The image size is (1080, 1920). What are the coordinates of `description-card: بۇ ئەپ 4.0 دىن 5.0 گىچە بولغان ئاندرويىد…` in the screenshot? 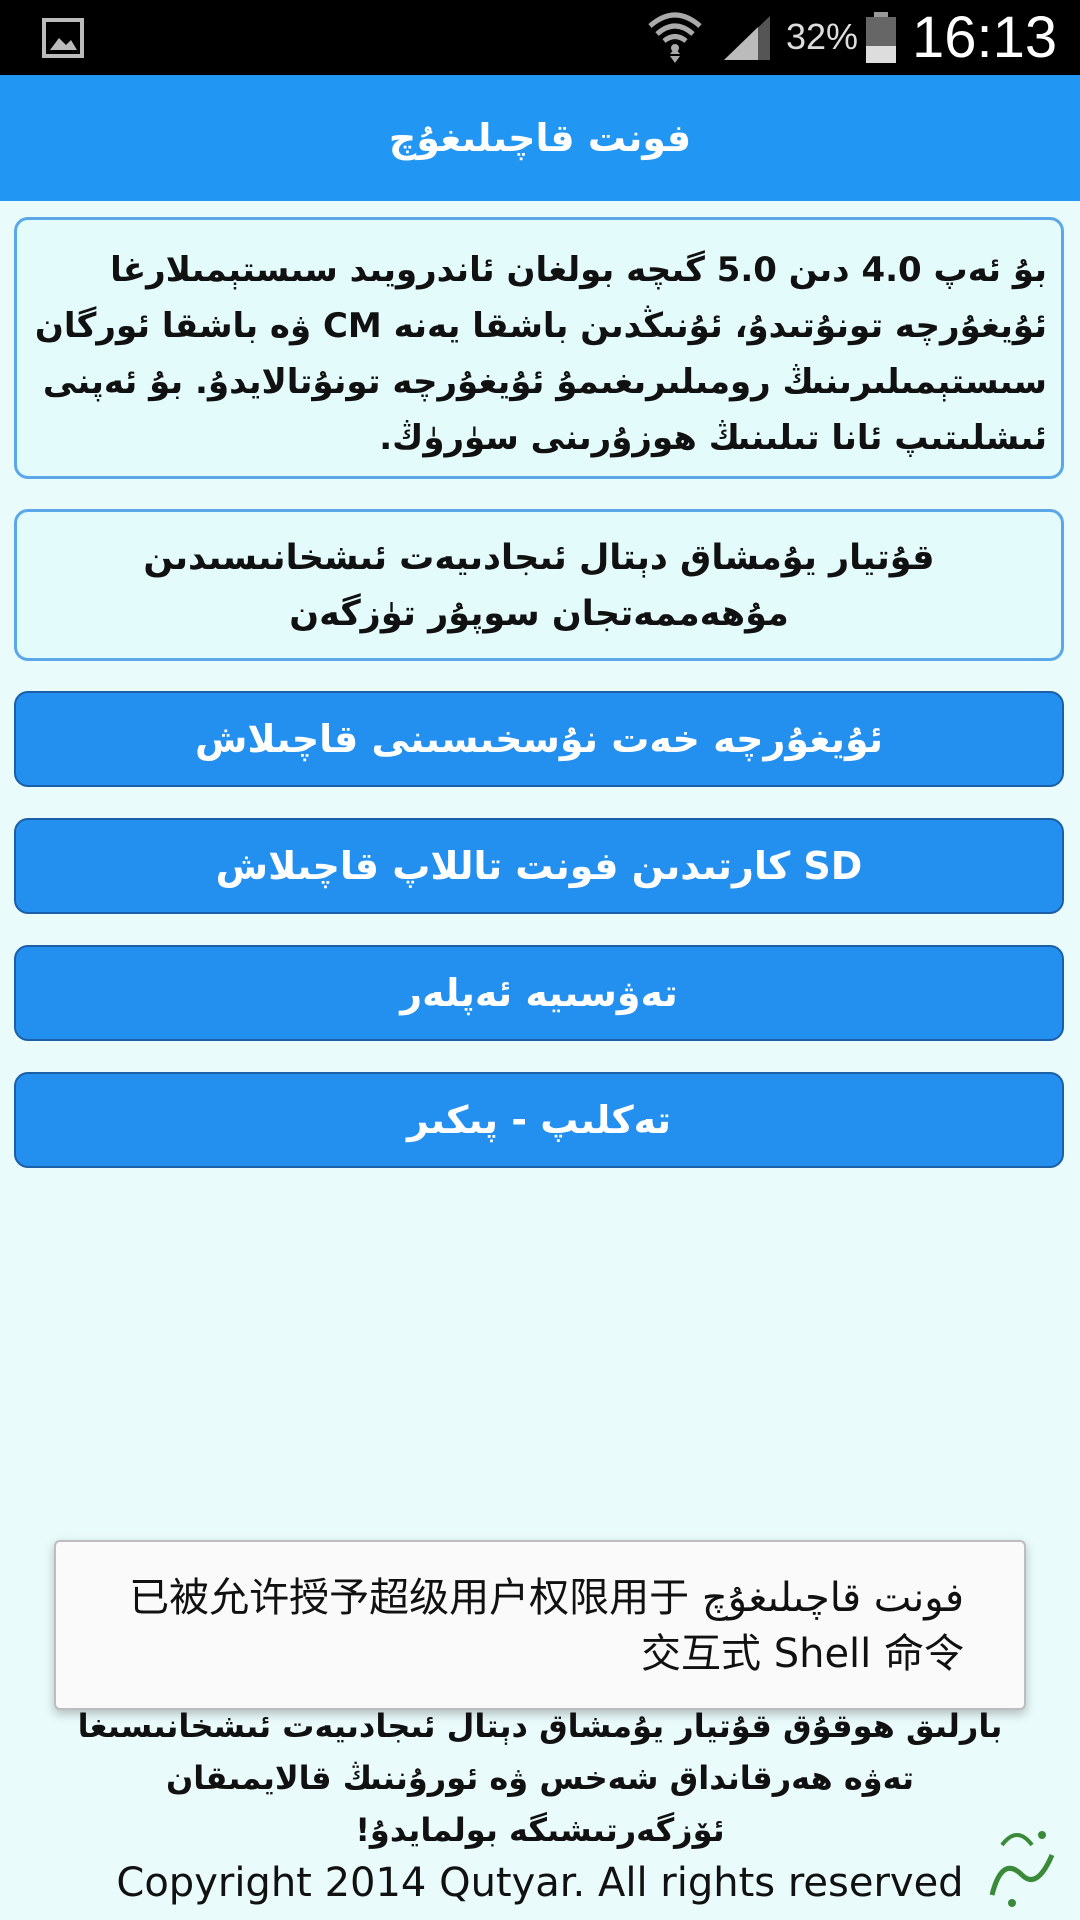 It's located at (539, 348).